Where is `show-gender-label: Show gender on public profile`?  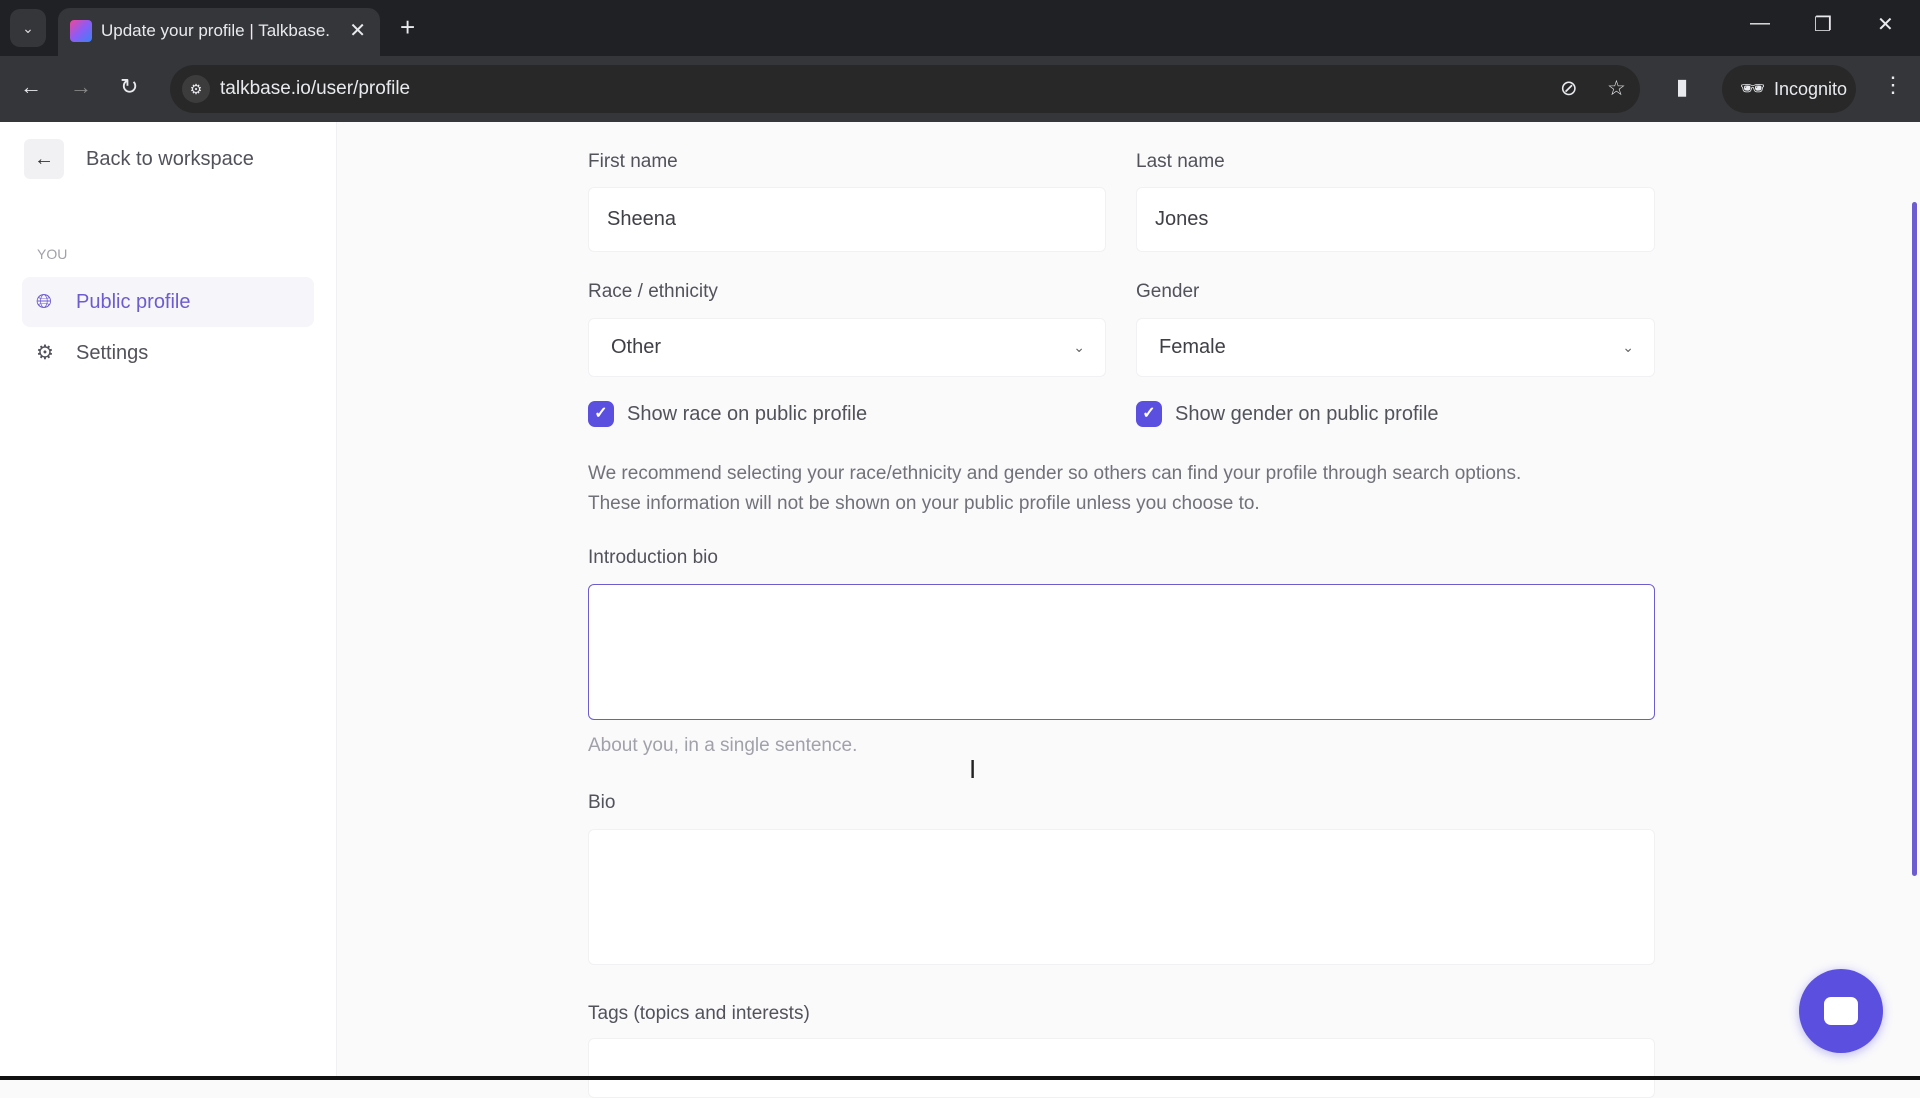 show-gender-label: Show gender on public profile is located at coordinates (1307, 414).